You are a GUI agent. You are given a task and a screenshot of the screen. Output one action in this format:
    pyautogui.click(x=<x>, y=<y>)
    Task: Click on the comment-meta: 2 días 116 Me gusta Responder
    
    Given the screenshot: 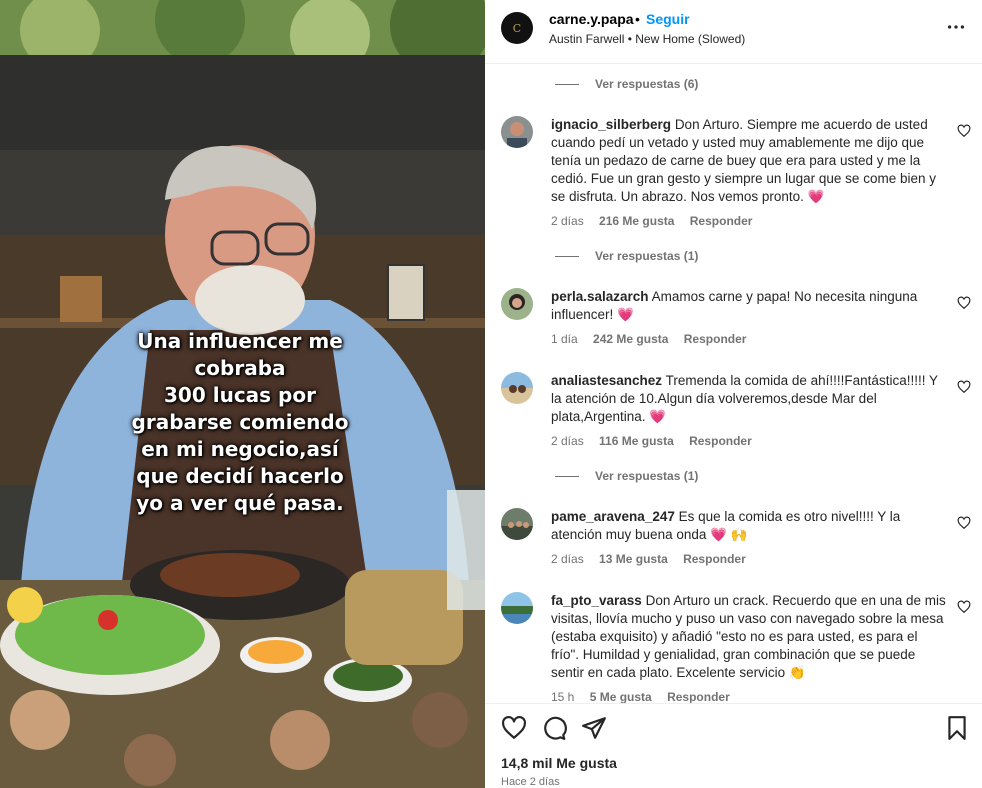 What is the action you would take?
    pyautogui.click(x=657, y=441)
    